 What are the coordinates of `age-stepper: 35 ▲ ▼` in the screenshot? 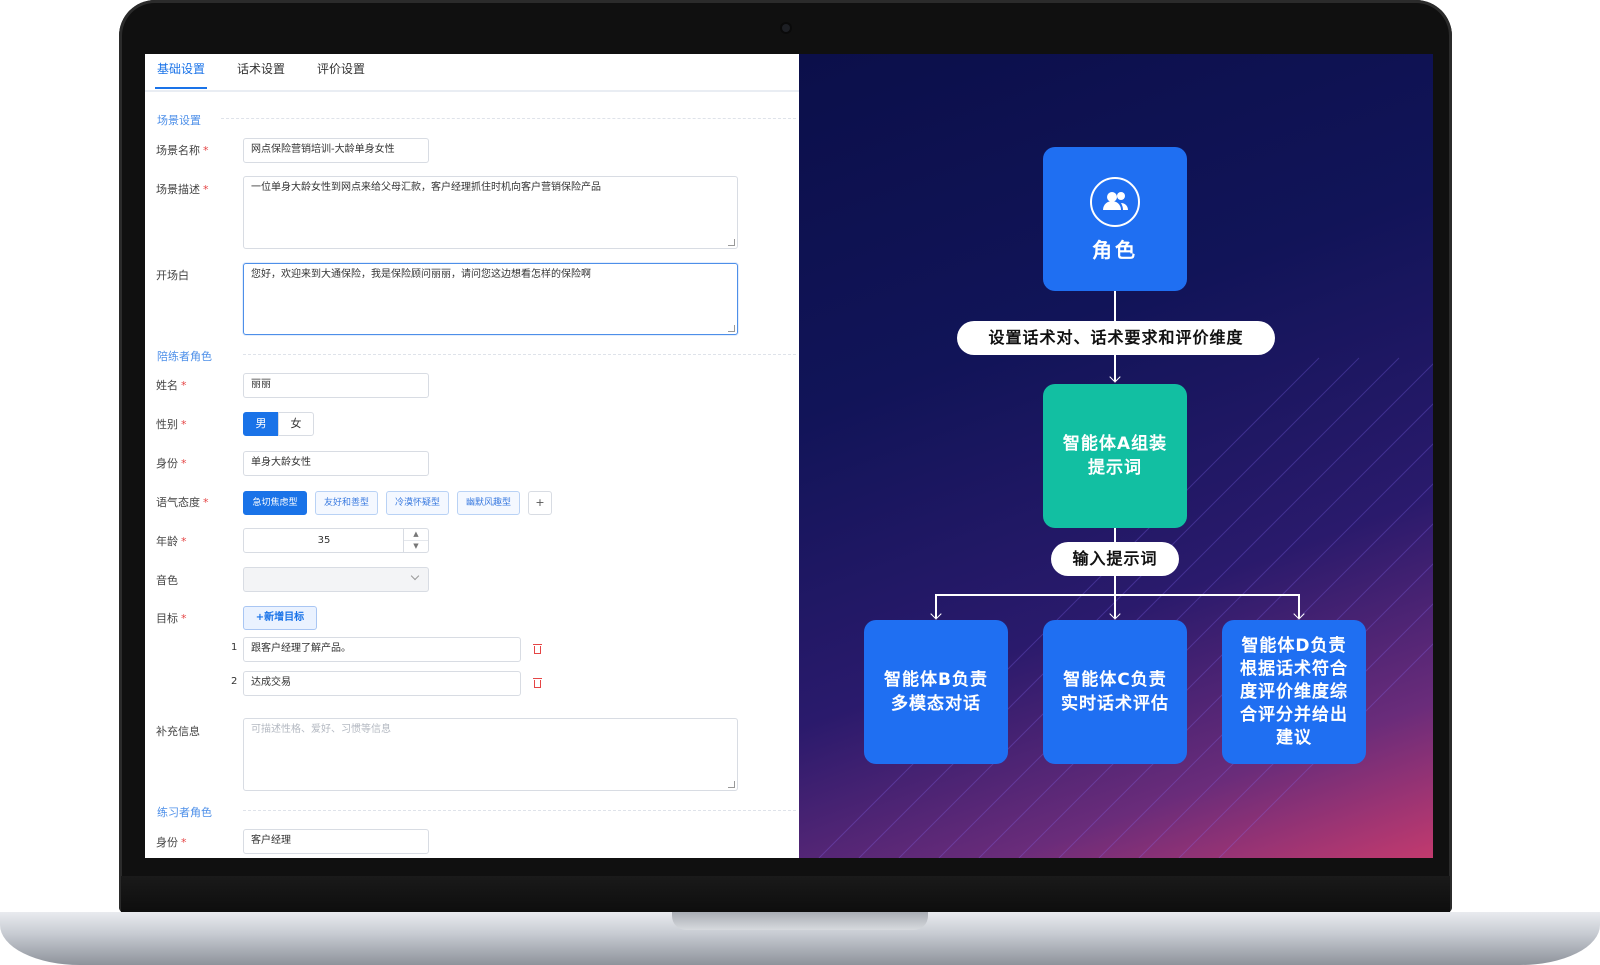 It's located at (336, 540).